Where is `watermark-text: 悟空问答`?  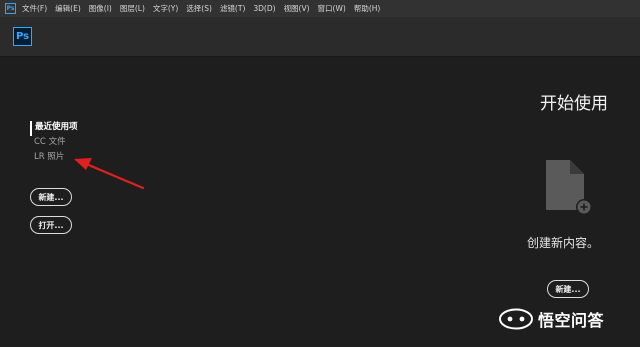 watermark-text: 悟空问答 is located at coordinates (571, 320).